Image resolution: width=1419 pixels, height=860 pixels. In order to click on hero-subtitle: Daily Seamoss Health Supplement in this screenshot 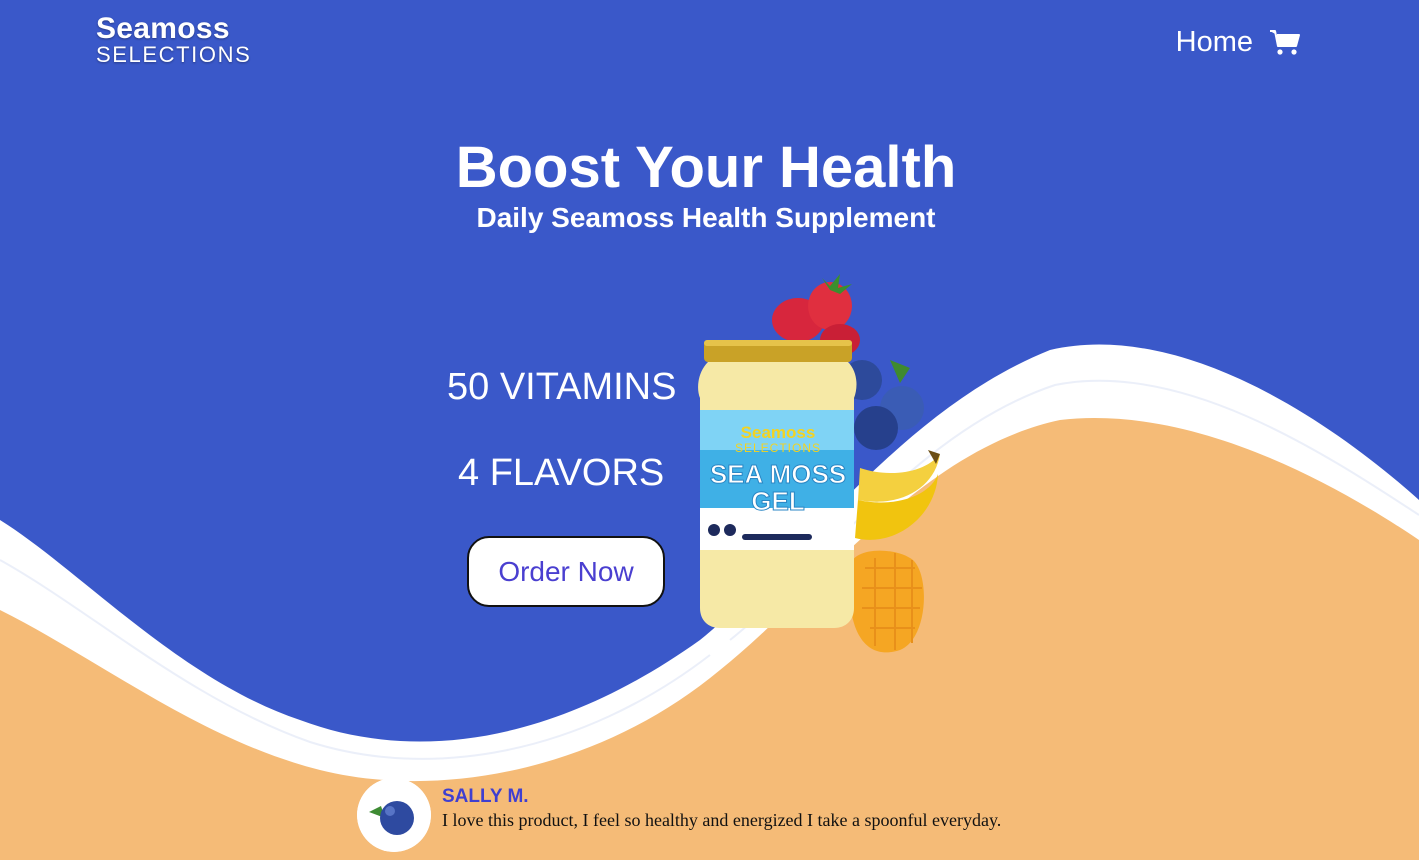, I will do `click(706, 217)`.